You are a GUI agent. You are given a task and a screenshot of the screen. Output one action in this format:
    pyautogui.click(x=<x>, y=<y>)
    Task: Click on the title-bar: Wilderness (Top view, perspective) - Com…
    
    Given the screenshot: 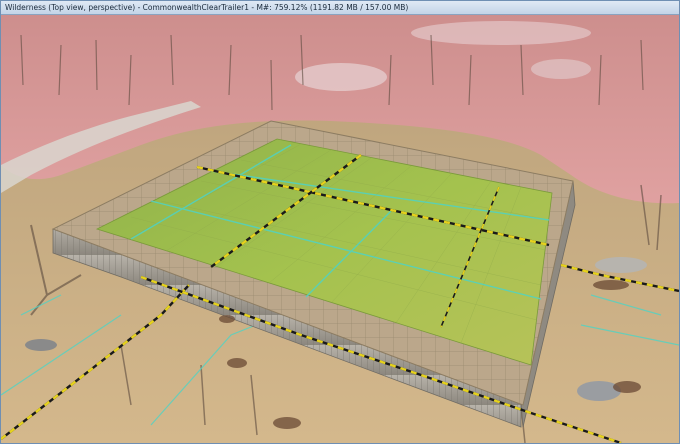 What is the action you would take?
    pyautogui.click(x=340, y=8)
    